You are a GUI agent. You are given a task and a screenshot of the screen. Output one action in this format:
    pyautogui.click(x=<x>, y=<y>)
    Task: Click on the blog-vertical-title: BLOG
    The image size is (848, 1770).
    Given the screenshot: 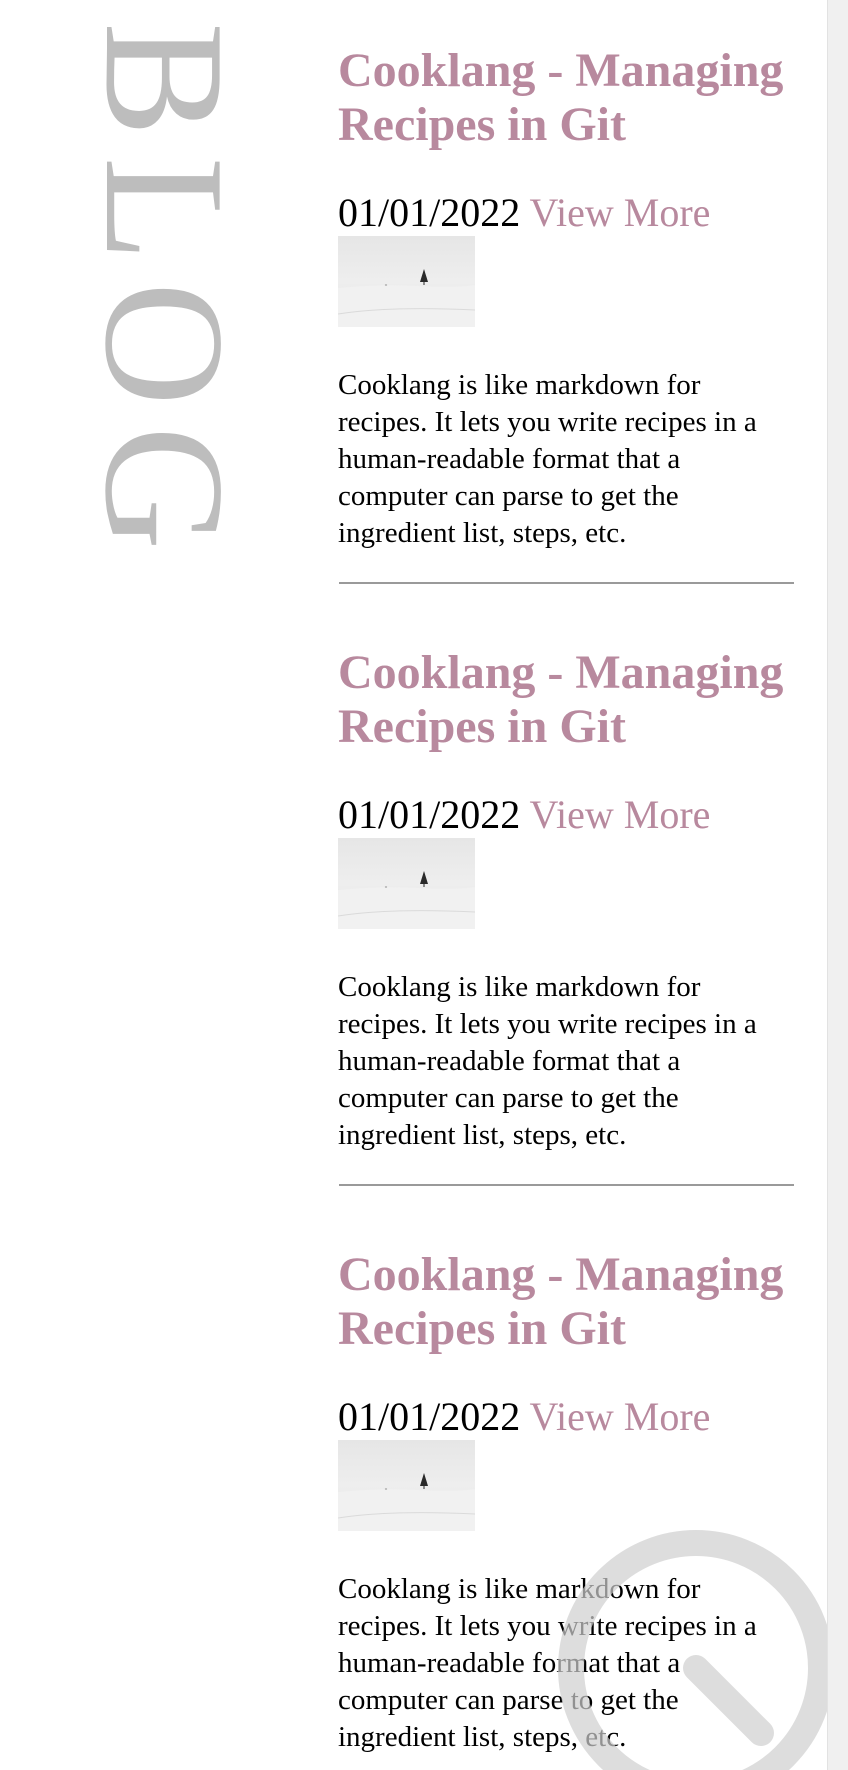 What is the action you would take?
    pyautogui.click(x=164, y=296)
    